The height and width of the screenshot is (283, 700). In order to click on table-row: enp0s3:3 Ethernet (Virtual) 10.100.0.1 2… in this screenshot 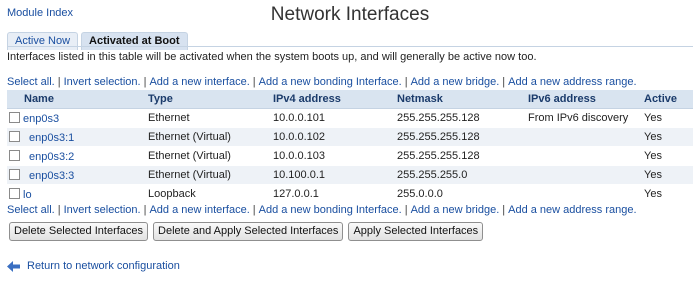, I will do `click(350, 175)`.